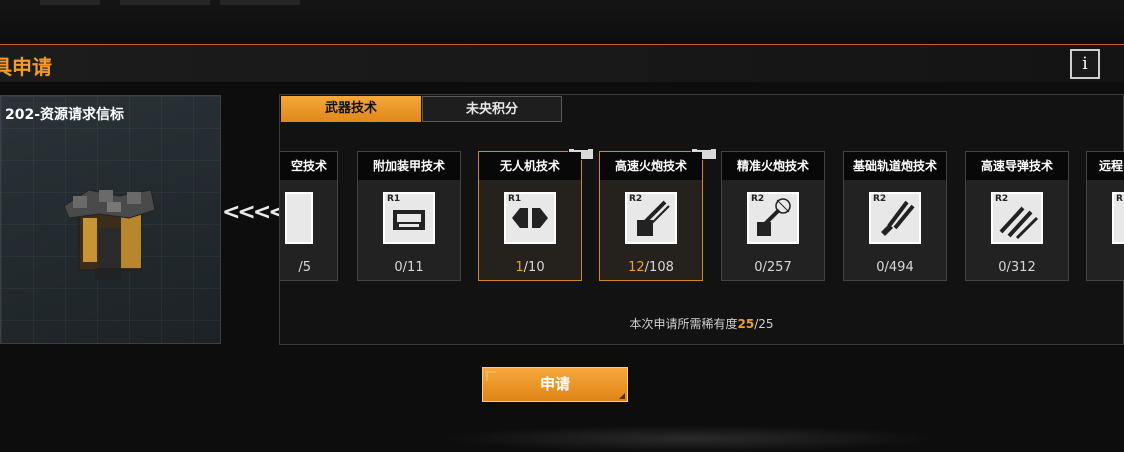  Describe the element at coordinates (777, 267) in the screenshot. I see `card-total: /257` at that location.